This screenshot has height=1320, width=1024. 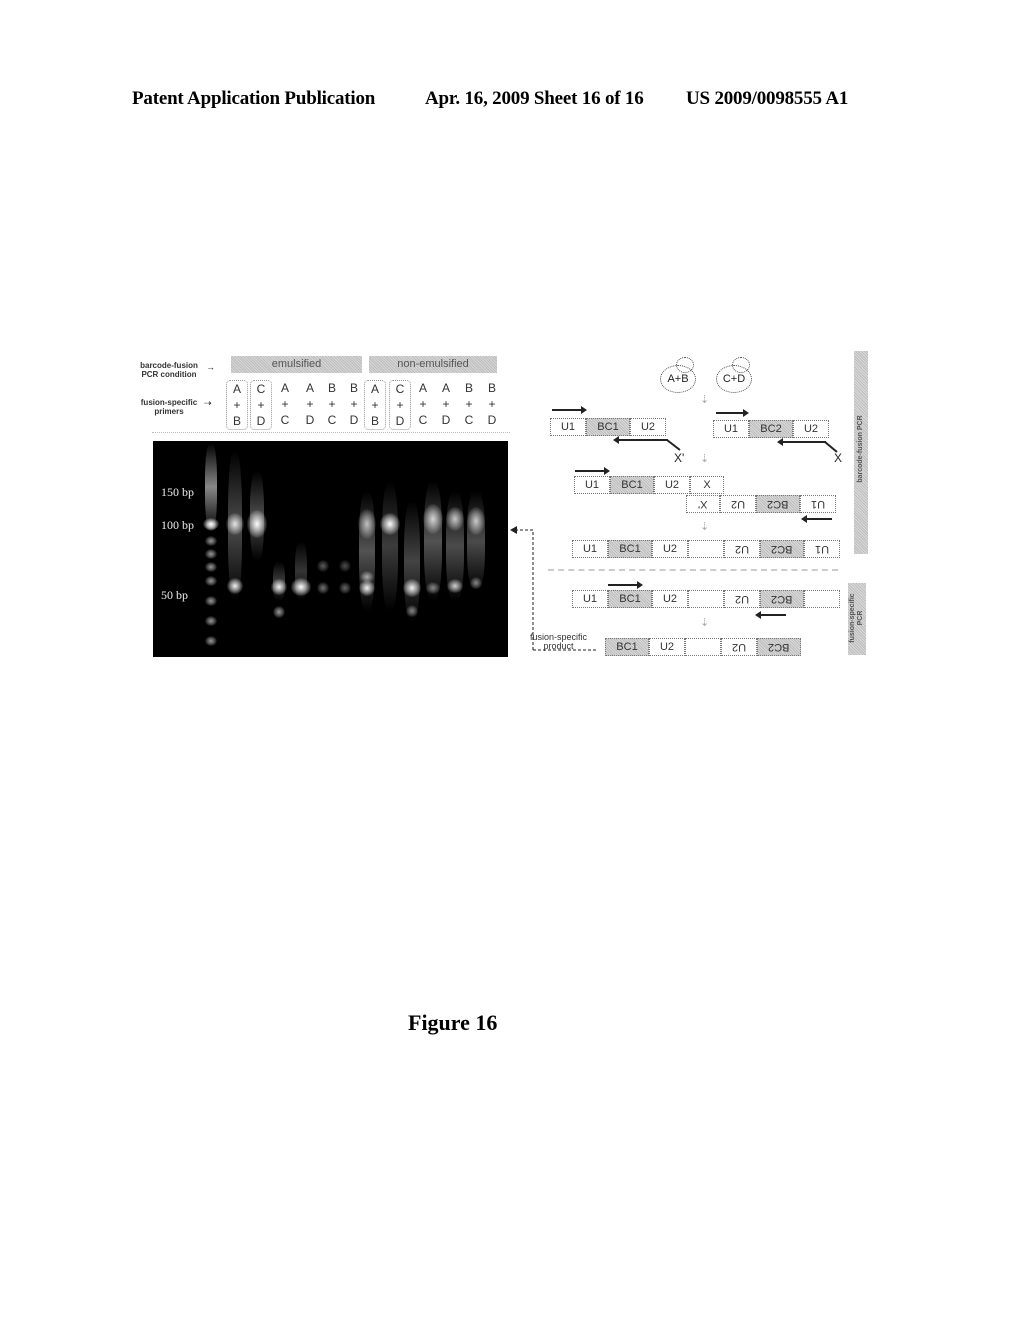 I want to click on publication-number: US 2009/0098555 A1, so click(x=767, y=98).